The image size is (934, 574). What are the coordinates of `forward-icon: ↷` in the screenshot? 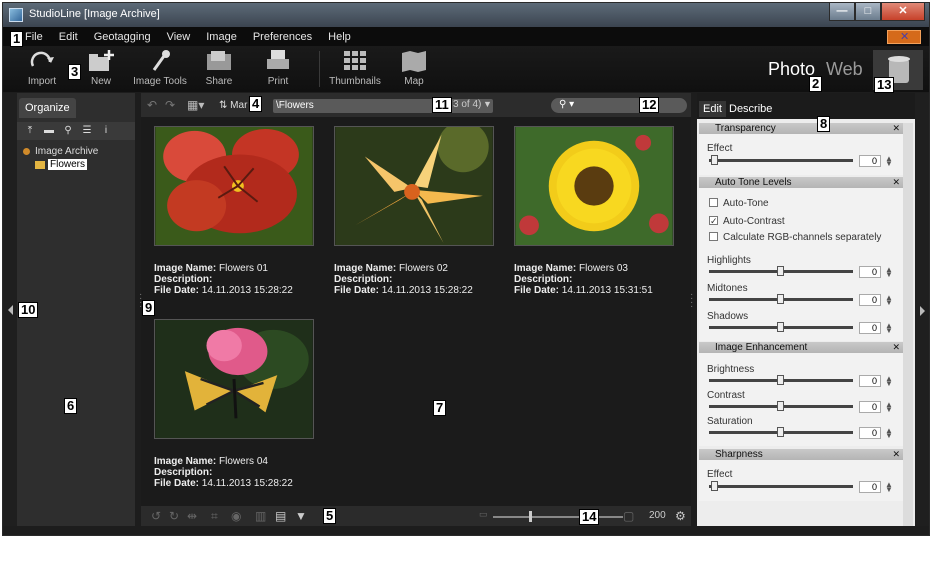 It's located at (170, 105).